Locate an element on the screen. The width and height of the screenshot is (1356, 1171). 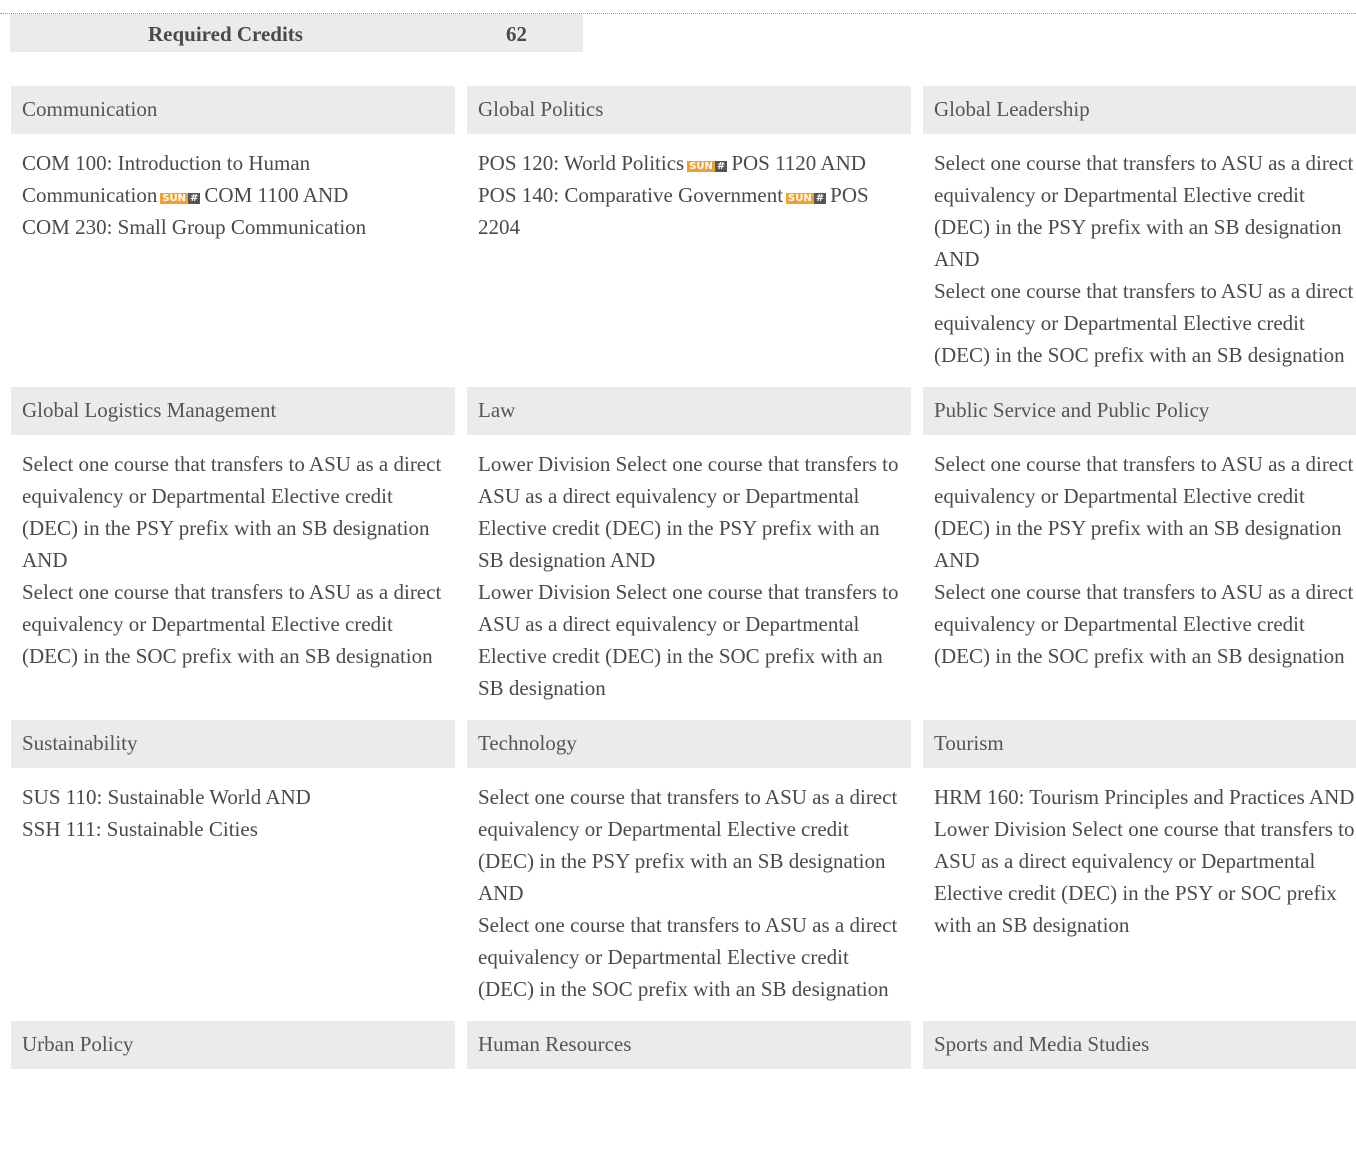
track-title: Global Logistics Management is located at coordinates (233, 411).